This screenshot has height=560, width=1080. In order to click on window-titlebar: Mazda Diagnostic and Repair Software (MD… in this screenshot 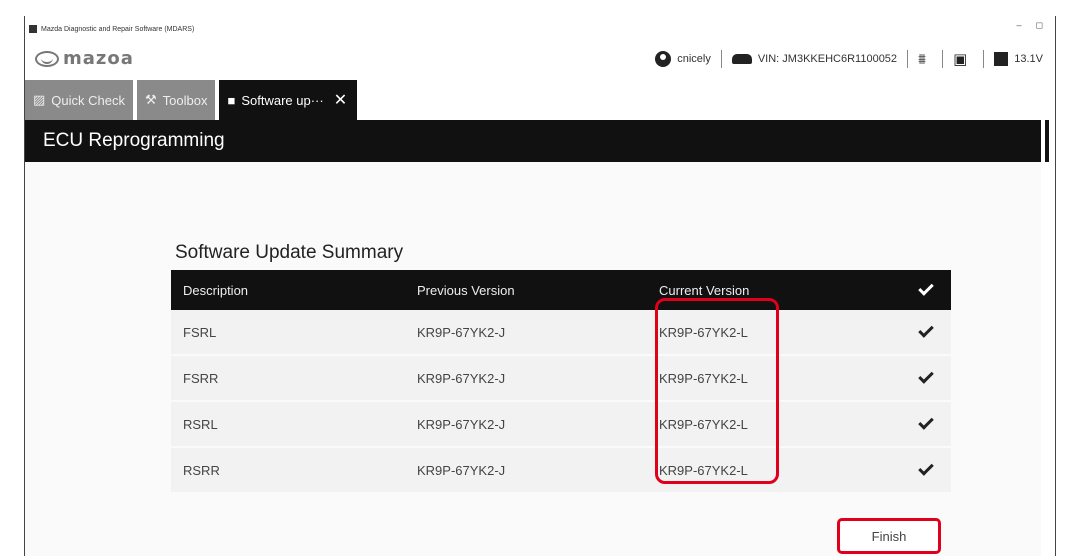, I will do `click(111, 29)`.